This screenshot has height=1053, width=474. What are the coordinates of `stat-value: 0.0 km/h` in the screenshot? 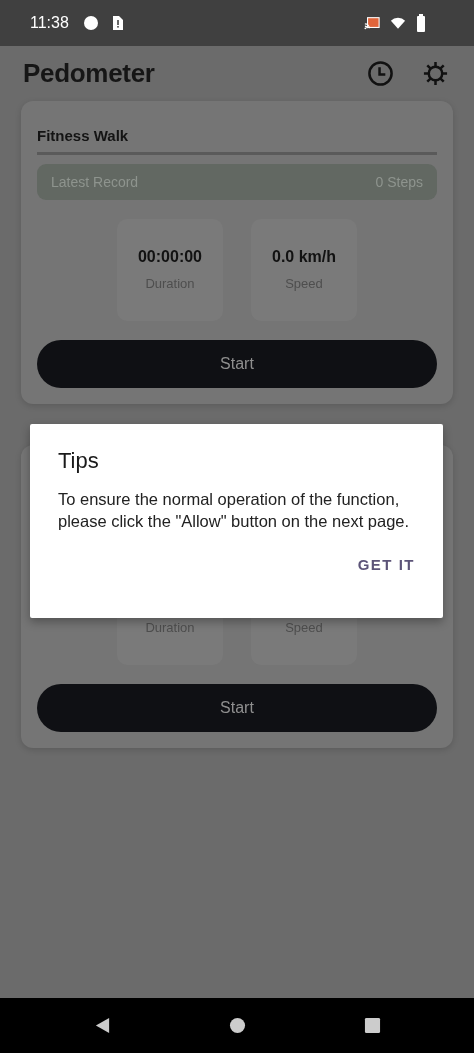 It's located at (304, 258).